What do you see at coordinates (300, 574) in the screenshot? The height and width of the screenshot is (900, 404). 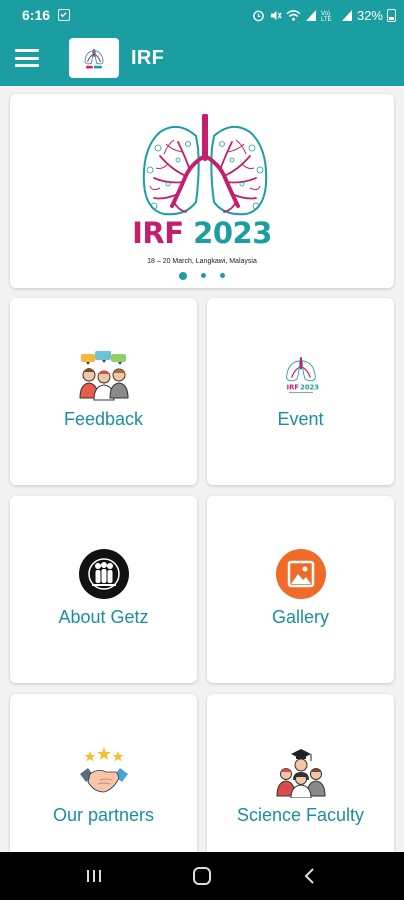 I see `image-circle-icon` at bounding box center [300, 574].